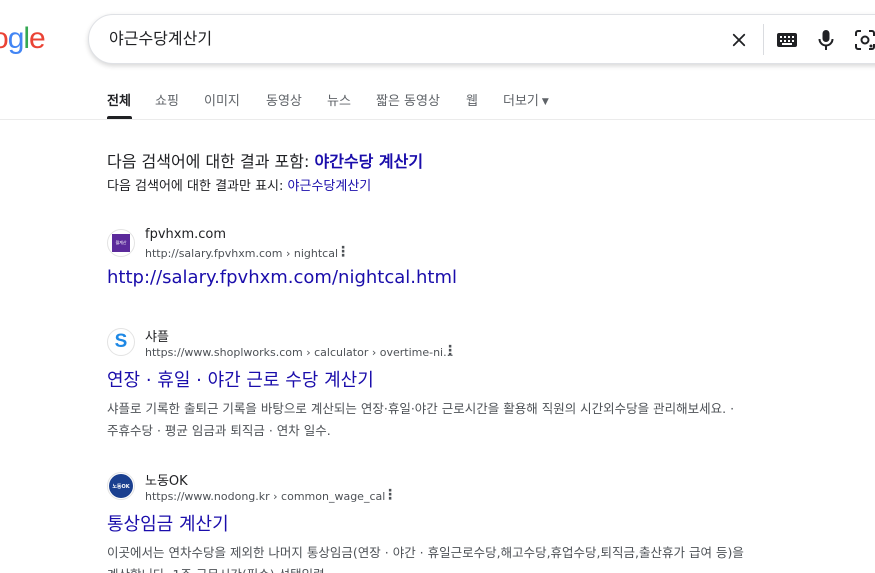 The height and width of the screenshot is (573, 875). I want to click on tab-shopping: 쇼핑, so click(167, 99).